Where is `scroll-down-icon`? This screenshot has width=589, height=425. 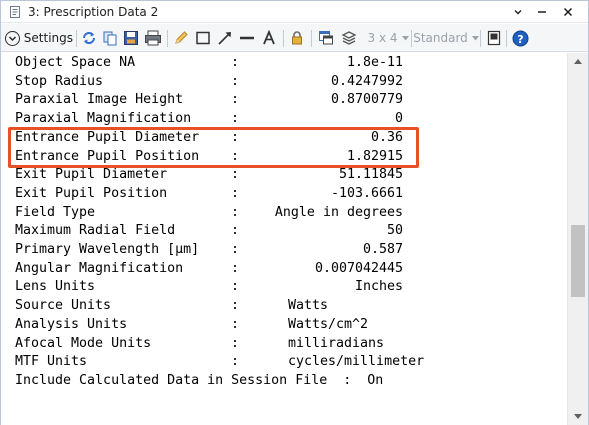
scroll-down-icon is located at coordinates (578, 416).